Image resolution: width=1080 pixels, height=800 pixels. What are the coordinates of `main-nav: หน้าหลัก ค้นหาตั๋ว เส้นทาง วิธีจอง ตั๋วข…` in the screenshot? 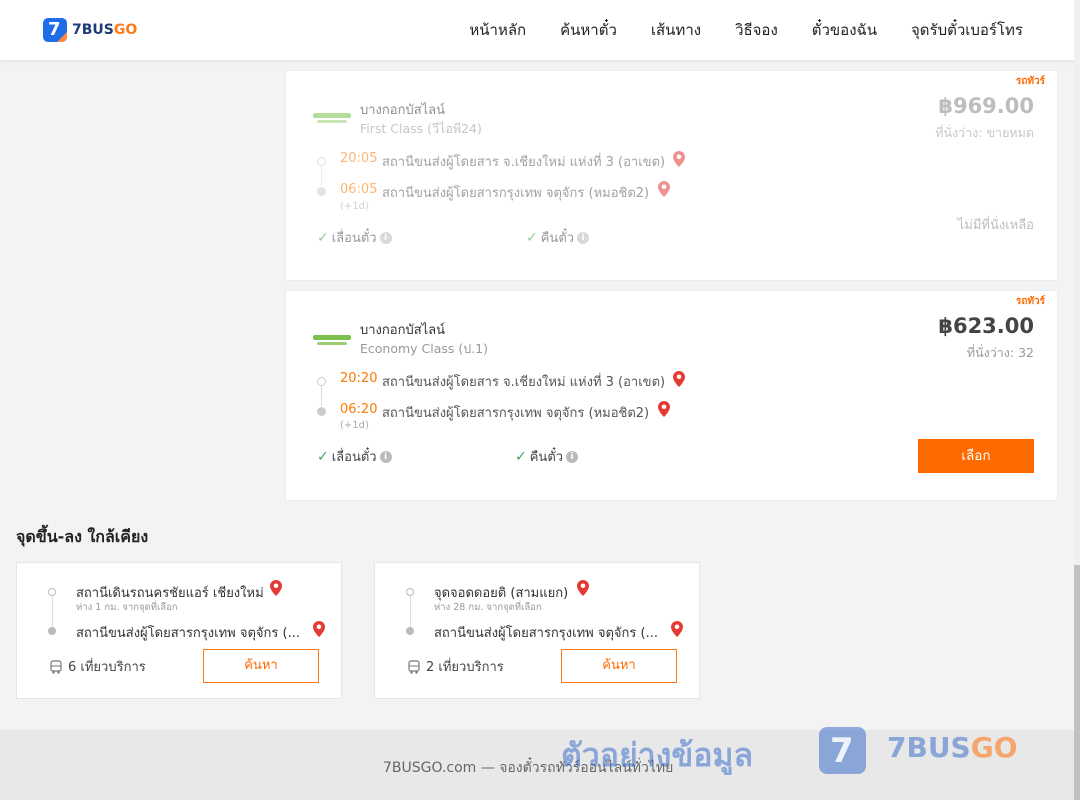 It's located at (746, 30).